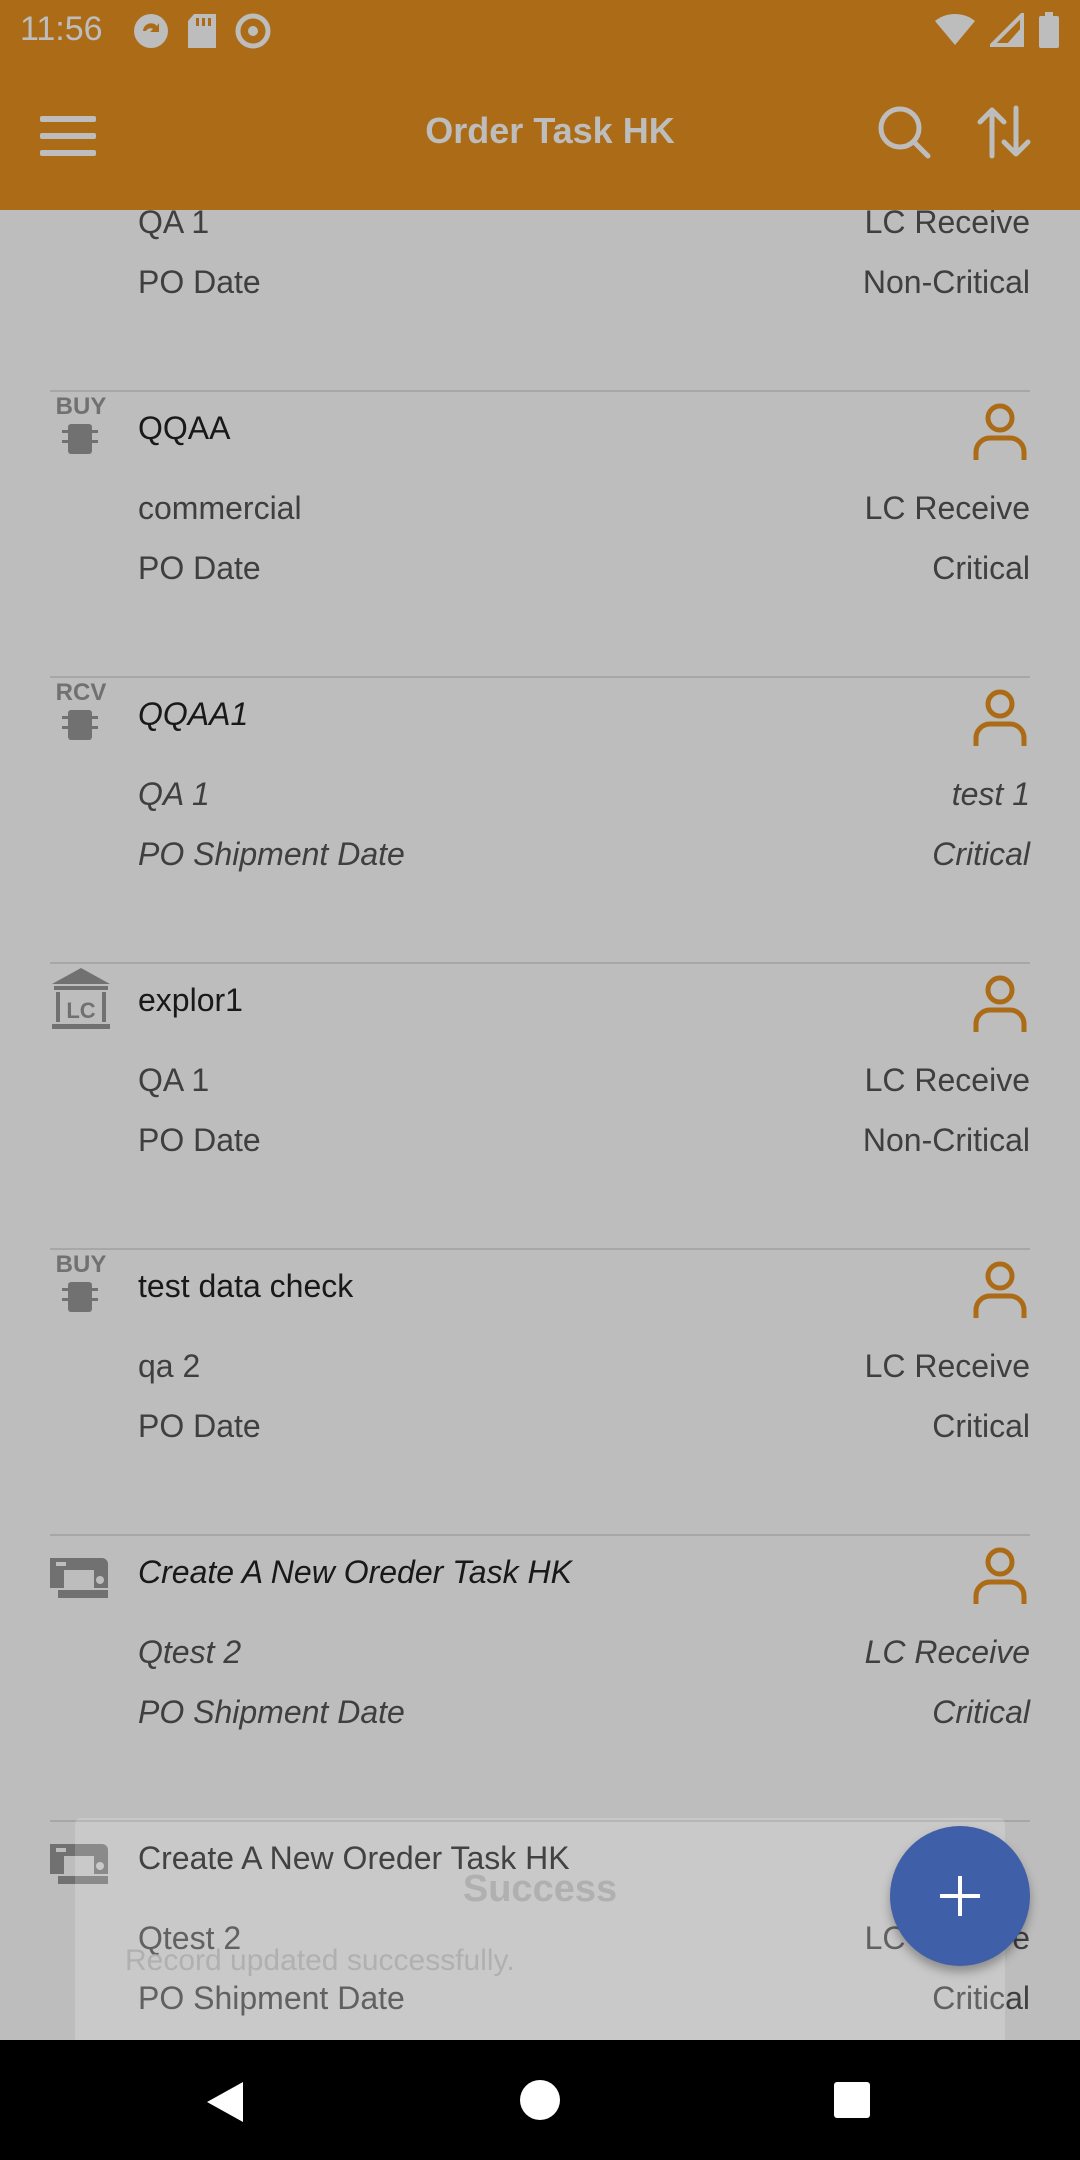  Describe the element at coordinates (225, 2102) in the screenshot. I see `back-icon` at that location.